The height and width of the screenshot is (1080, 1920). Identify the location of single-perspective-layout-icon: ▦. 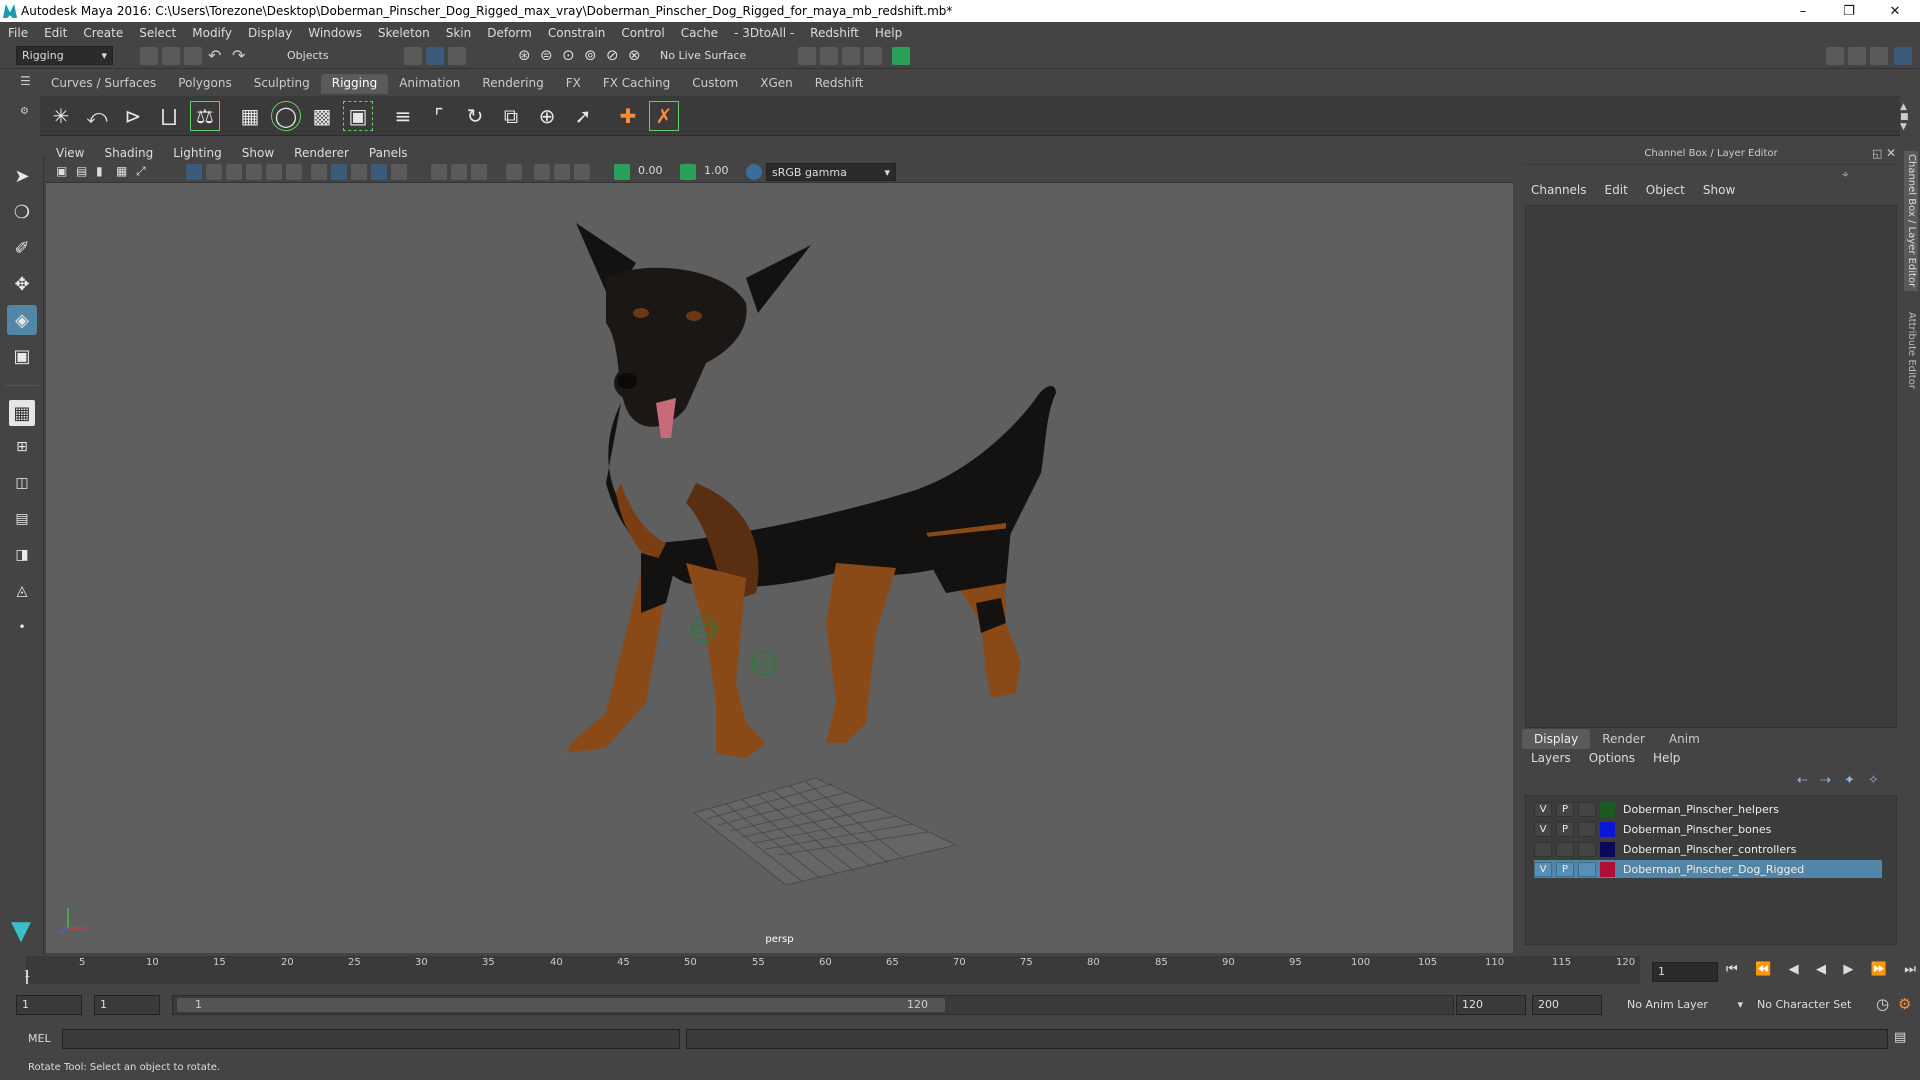
(22, 413).